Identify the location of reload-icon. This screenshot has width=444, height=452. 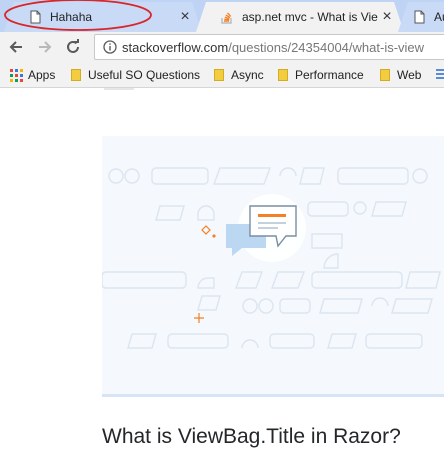
(73, 46).